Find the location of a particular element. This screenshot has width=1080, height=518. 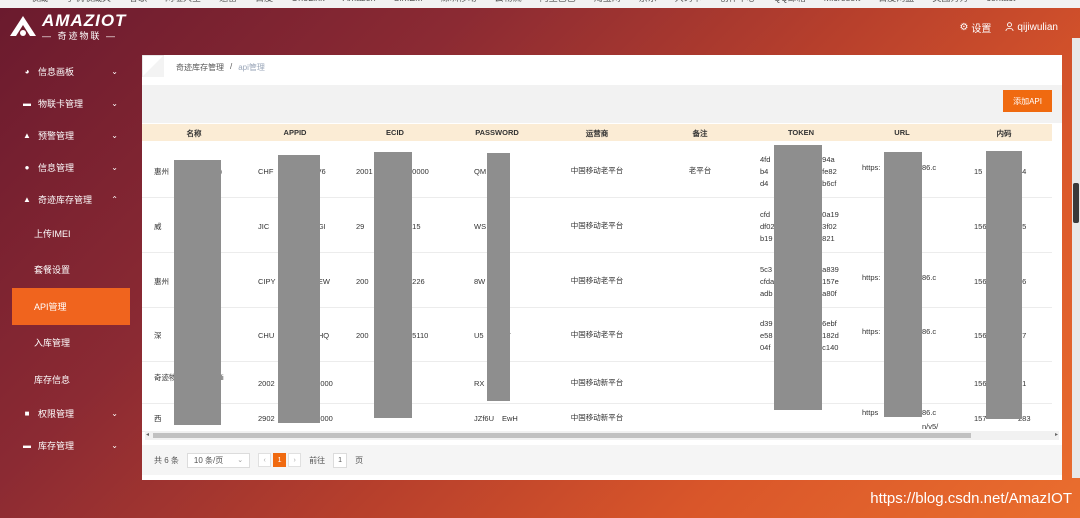

bookmark-item: 云物流 is located at coordinates (508, 2).